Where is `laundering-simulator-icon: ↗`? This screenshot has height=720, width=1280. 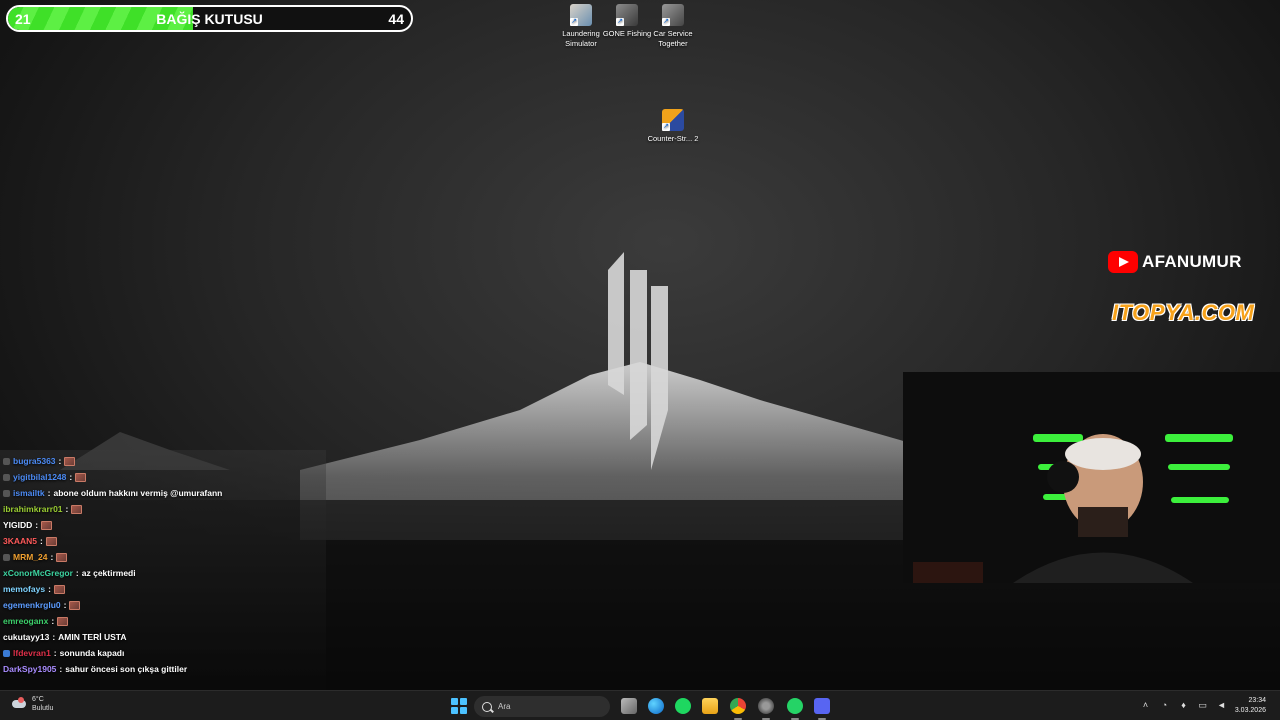 laundering-simulator-icon: ↗ is located at coordinates (581, 15).